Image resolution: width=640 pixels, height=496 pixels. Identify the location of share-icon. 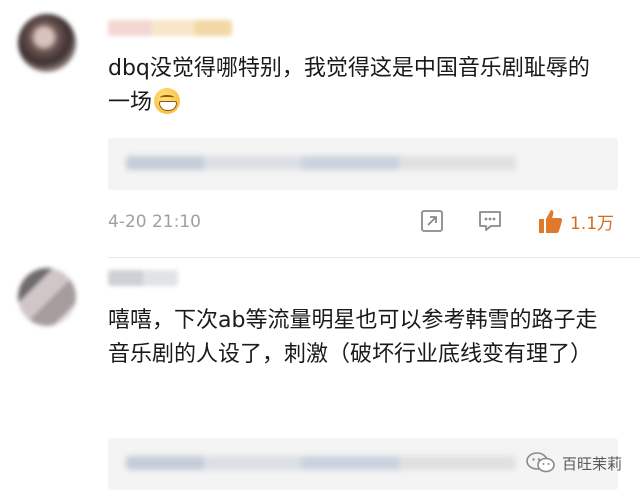
(432, 221).